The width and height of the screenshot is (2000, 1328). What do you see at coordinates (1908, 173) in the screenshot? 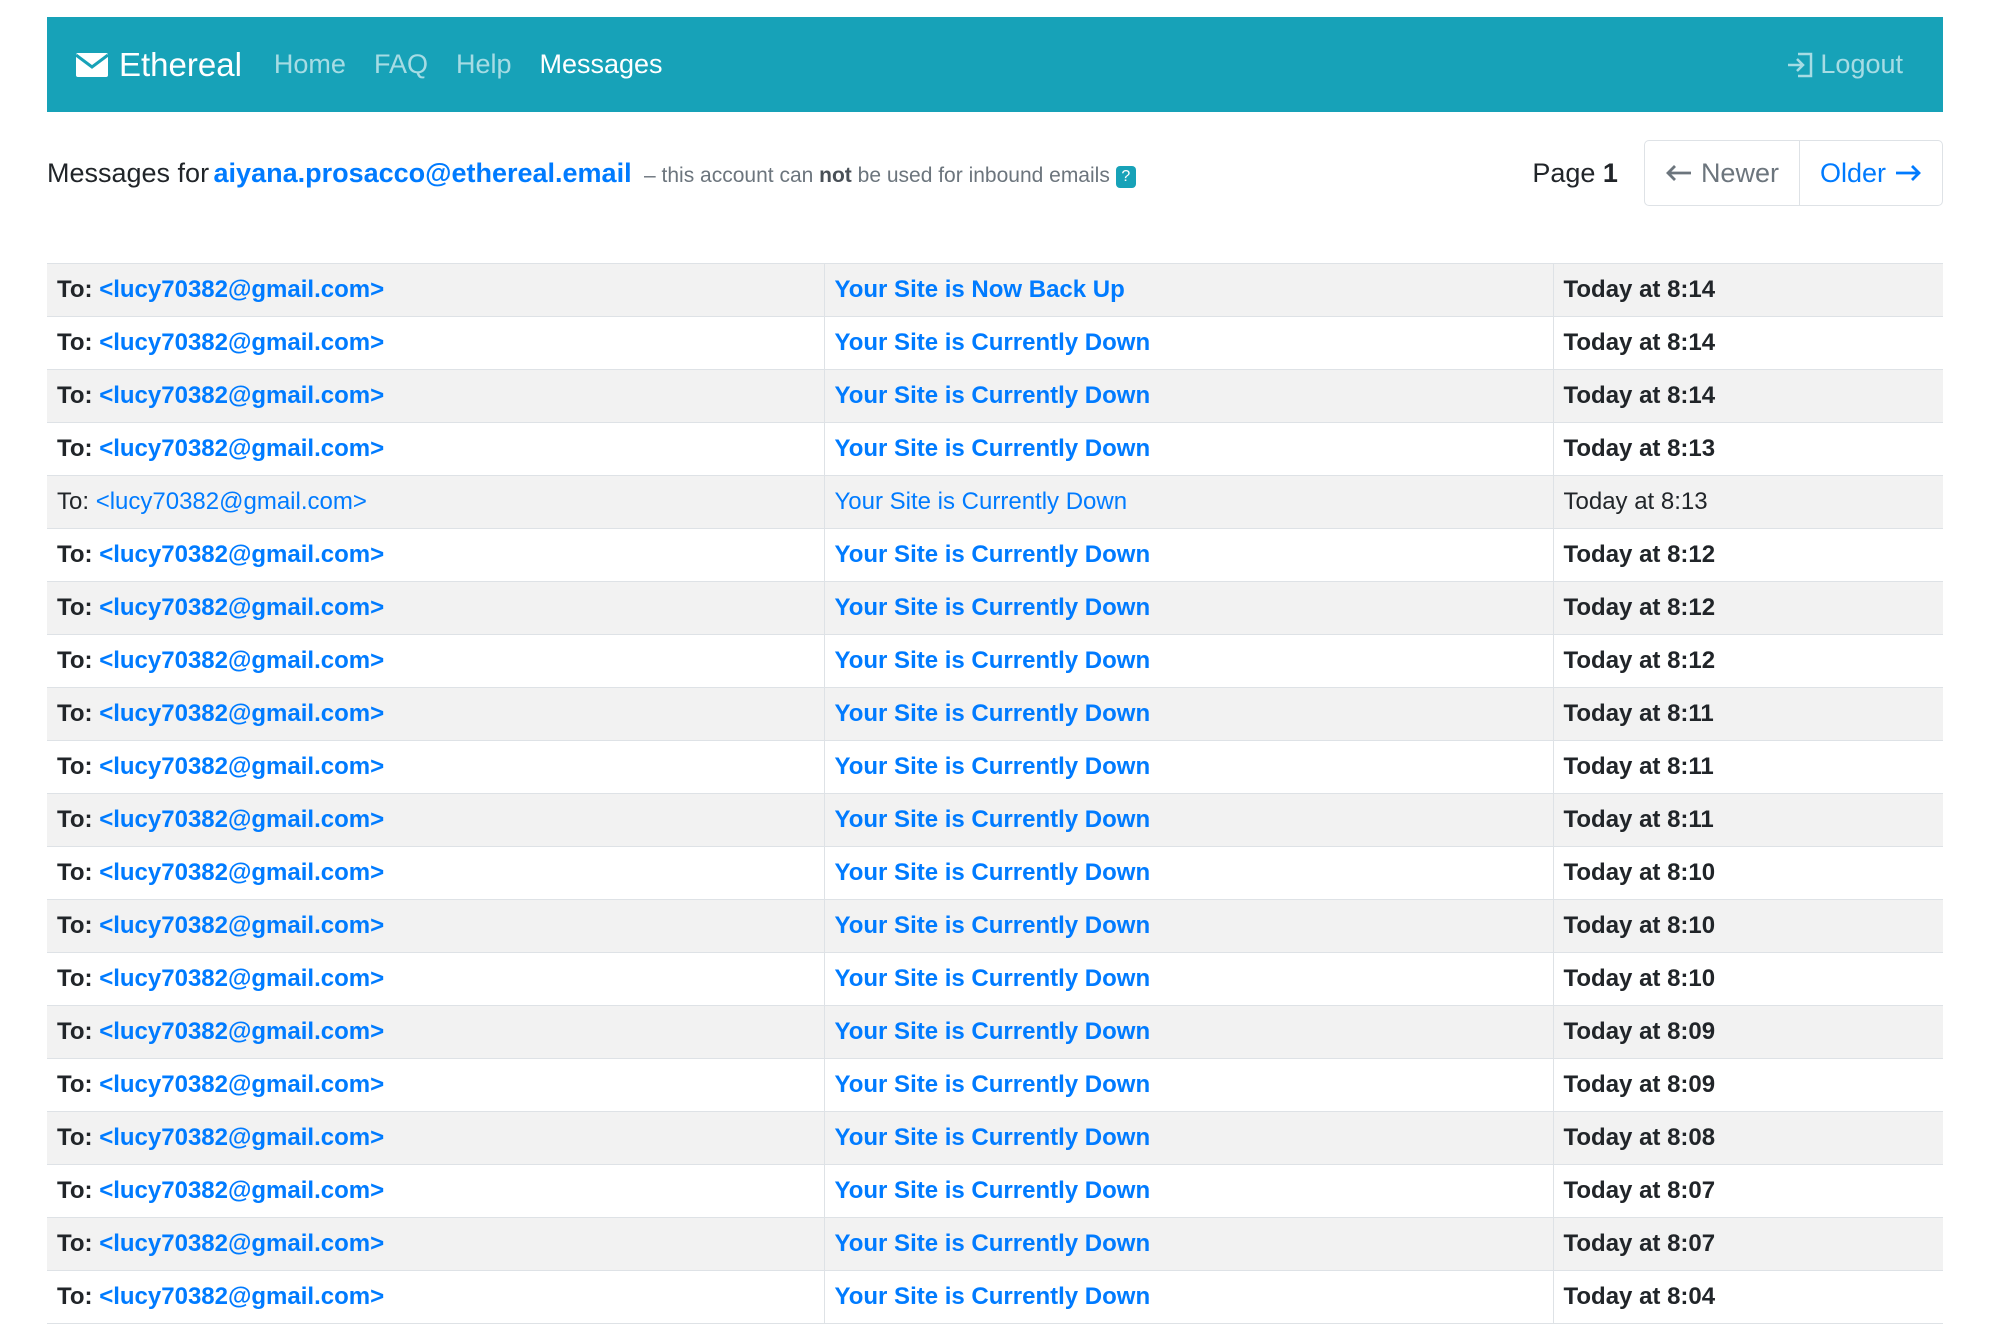
I see `arrow-right-icon` at bounding box center [1908, 173].